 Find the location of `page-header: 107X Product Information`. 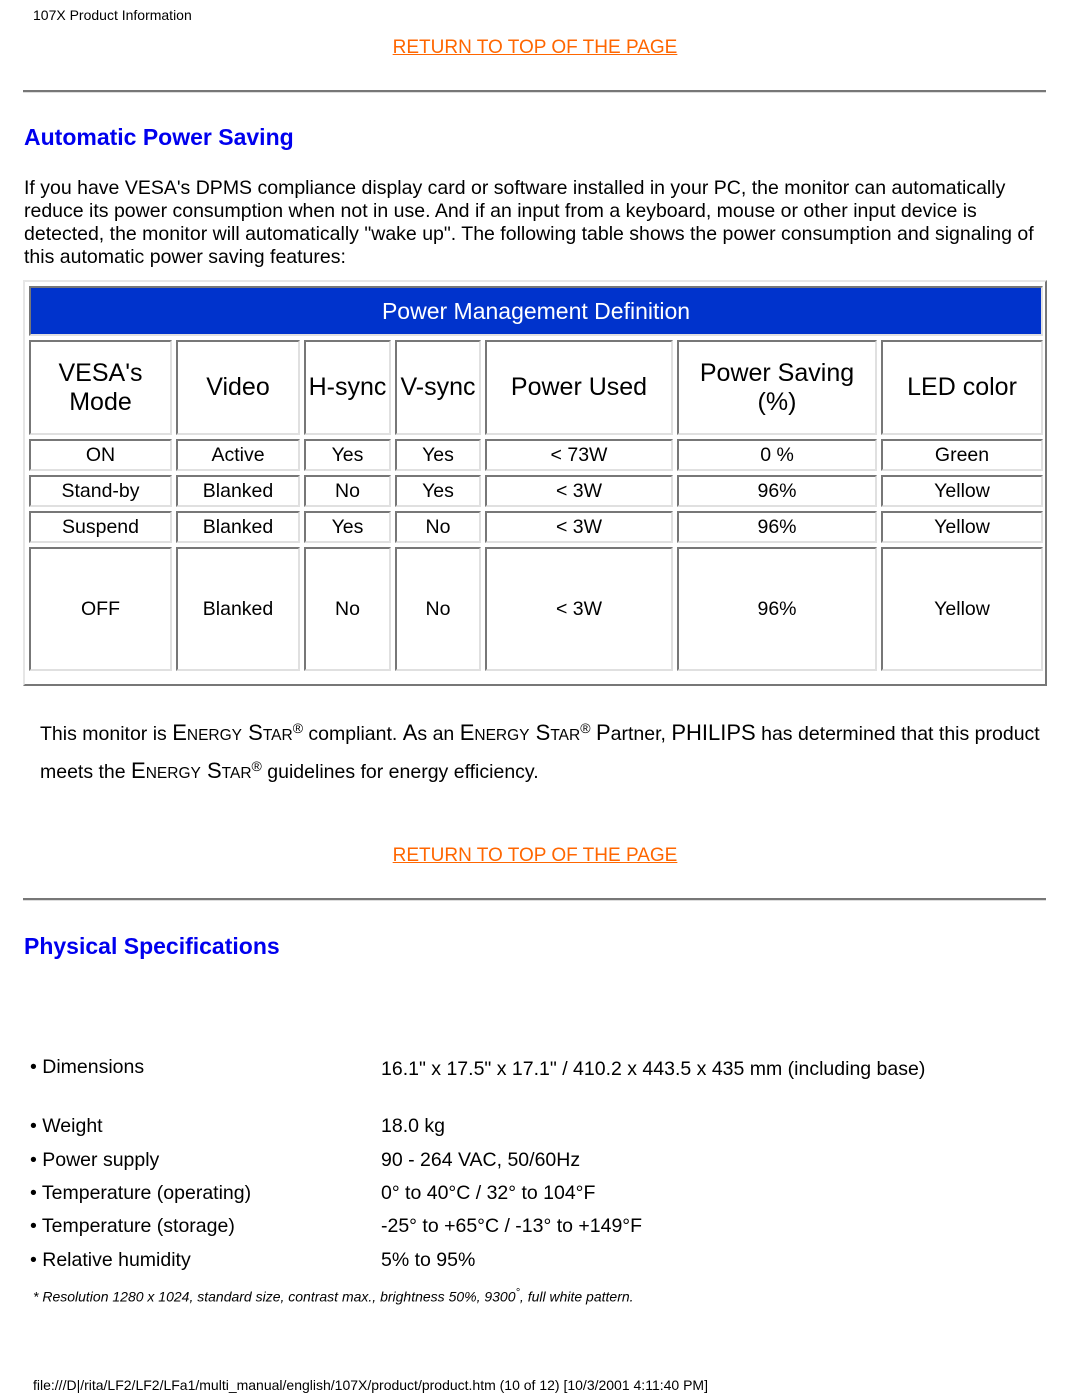

page-header: 107X Product Information is located at coordinates (112, 15).